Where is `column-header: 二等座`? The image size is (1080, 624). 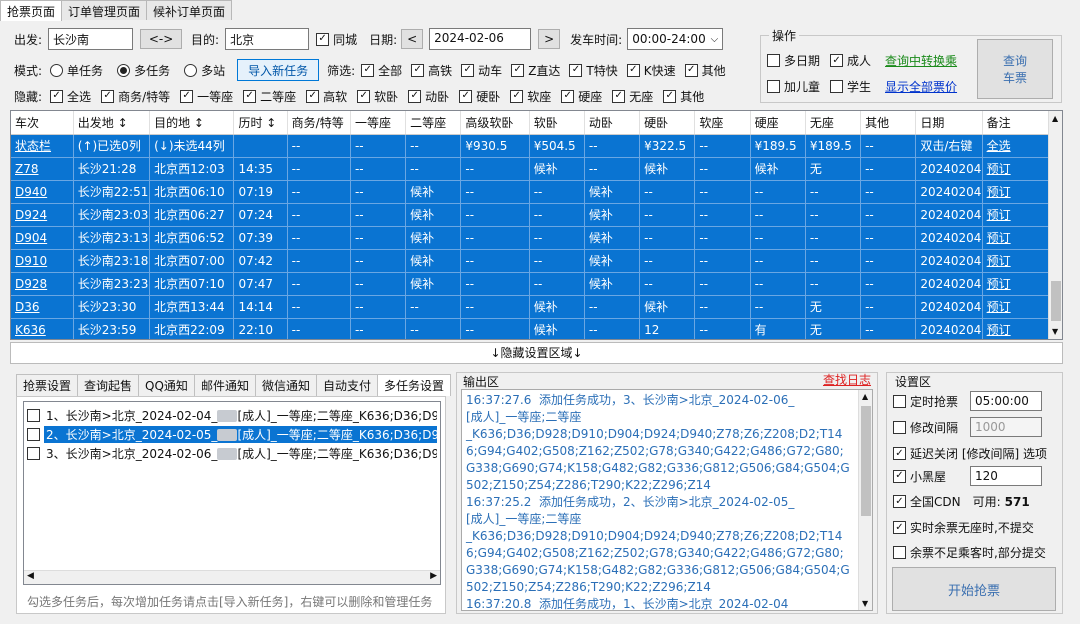
column-header: 二等座 is located at coordinates (433, 123).